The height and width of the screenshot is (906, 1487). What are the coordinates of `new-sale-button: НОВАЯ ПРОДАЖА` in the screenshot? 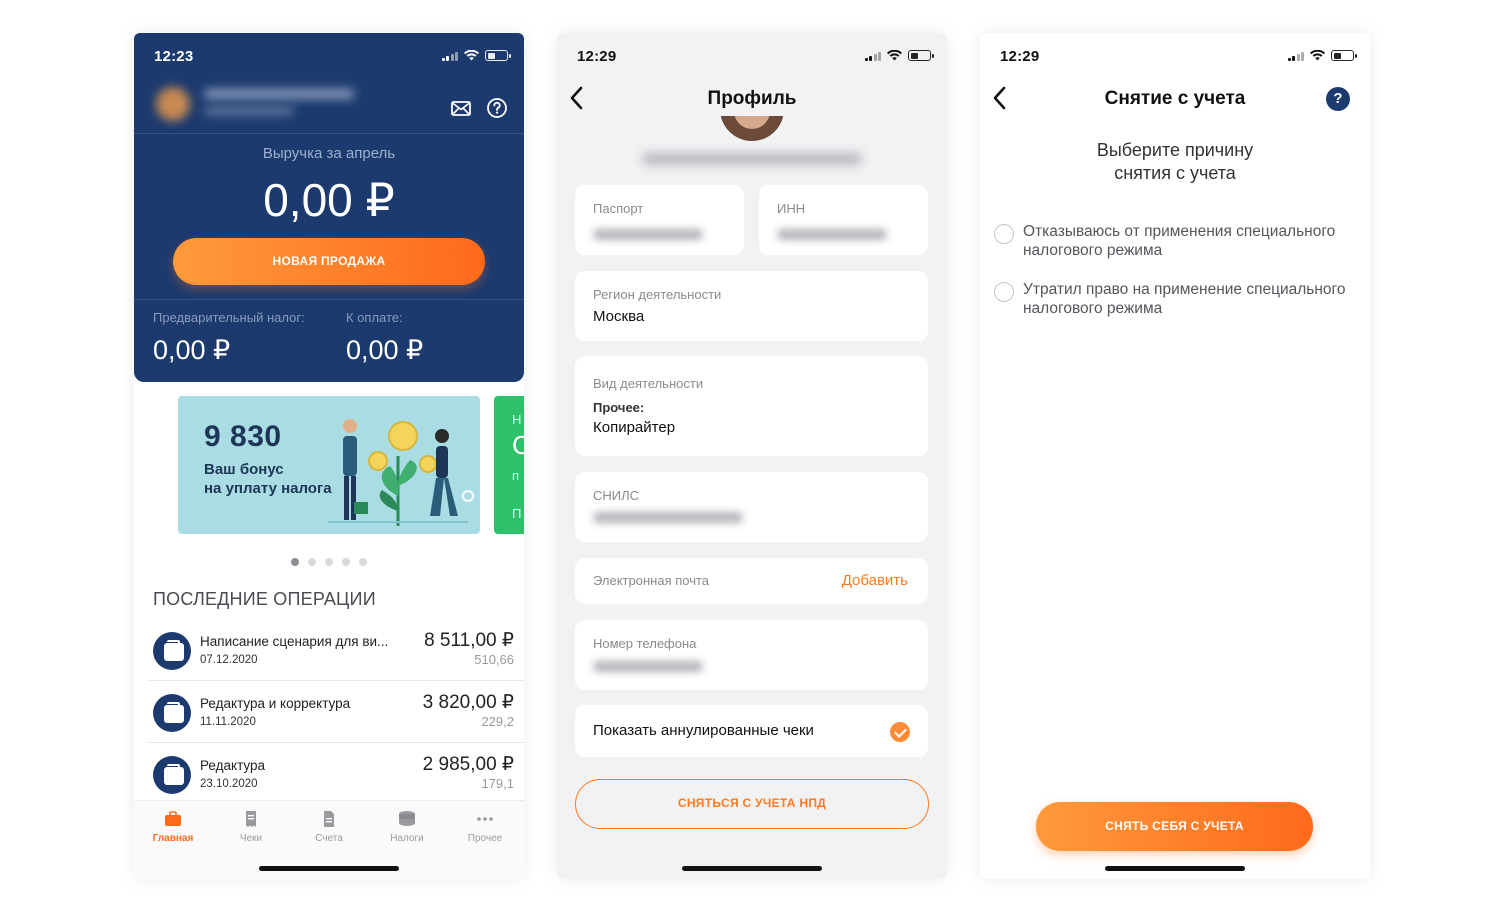 It's located at (329, 261).